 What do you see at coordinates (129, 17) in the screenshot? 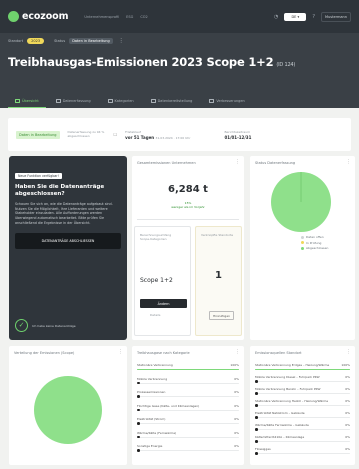
I see `nav-link-esg: ESG` at bounding box center [129, 17].